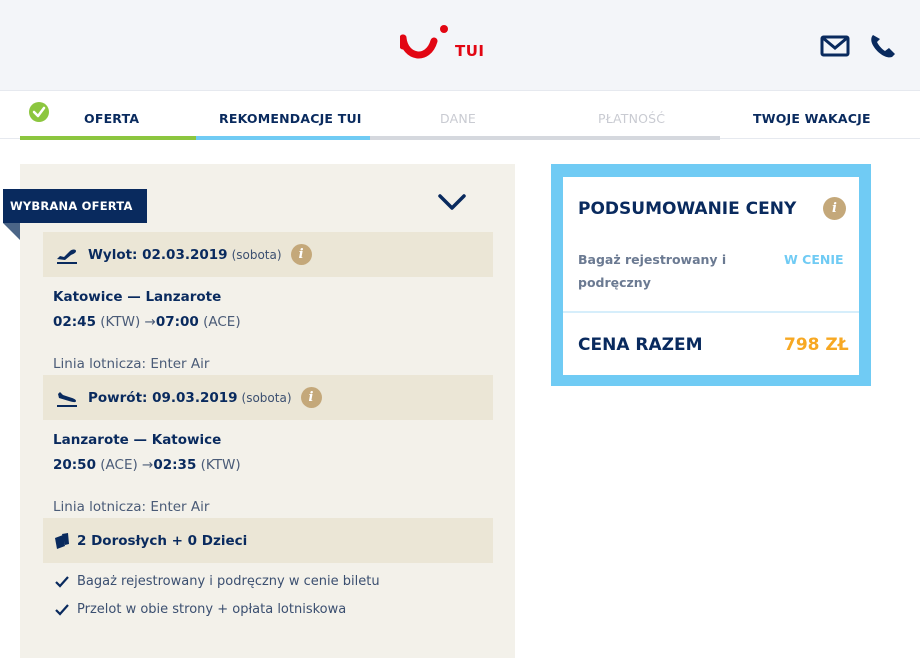 The width and height of the screenshot is (920, 658). What do you see at coordinates (11, 231) in the screenshot?
I see `ribbon-fold` at bounding box center [11, 231].